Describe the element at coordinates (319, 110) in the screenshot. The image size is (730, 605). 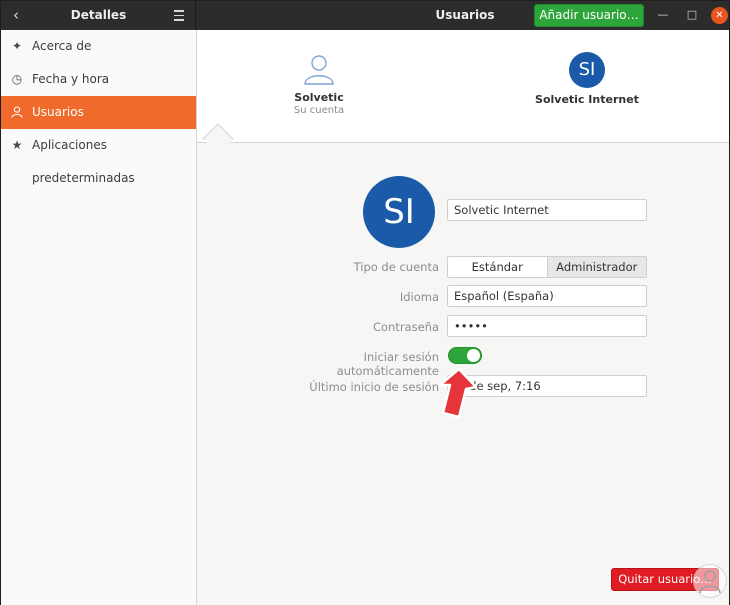
I see `user-card-subtitle: Su cuenta` at that location.